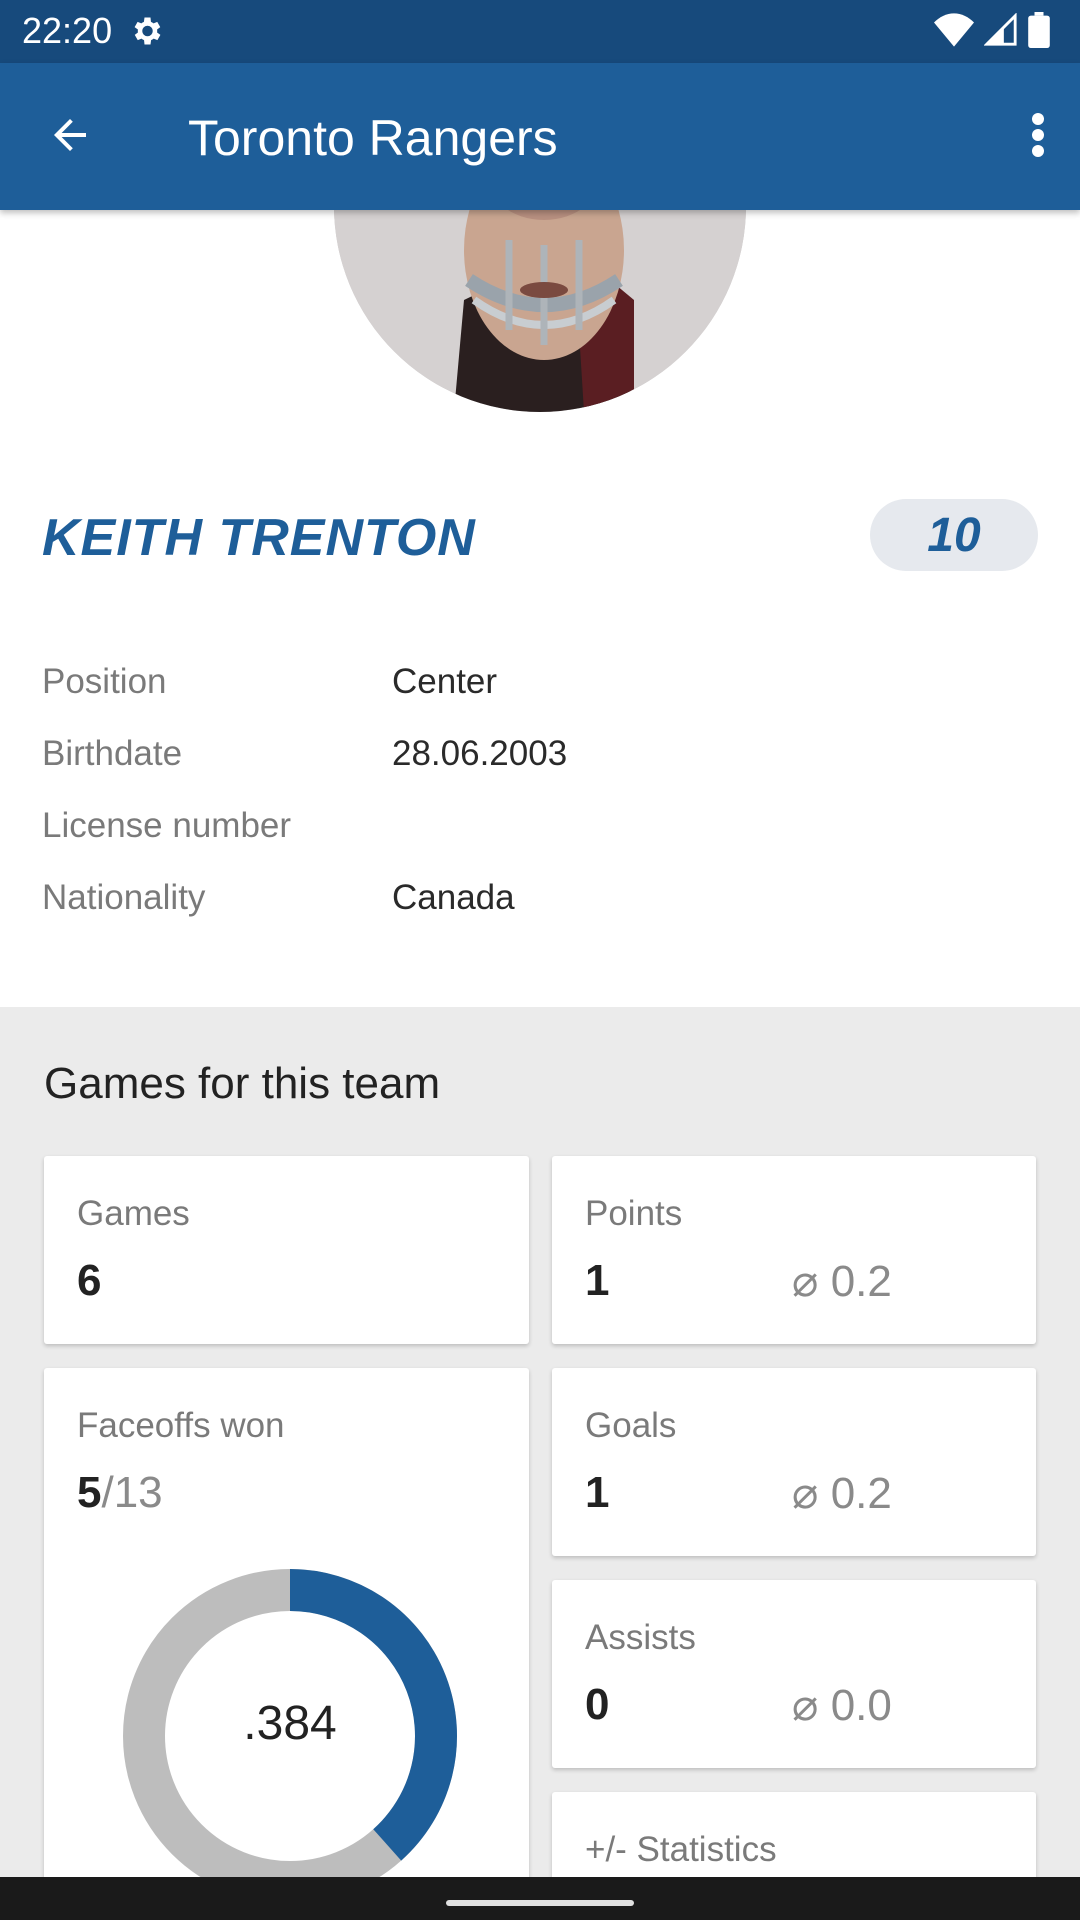 This screenshot has height=1920, width=1080. I want to click on goals-card: Goals 1 ⌀ 0.2, so click(794, 1462).